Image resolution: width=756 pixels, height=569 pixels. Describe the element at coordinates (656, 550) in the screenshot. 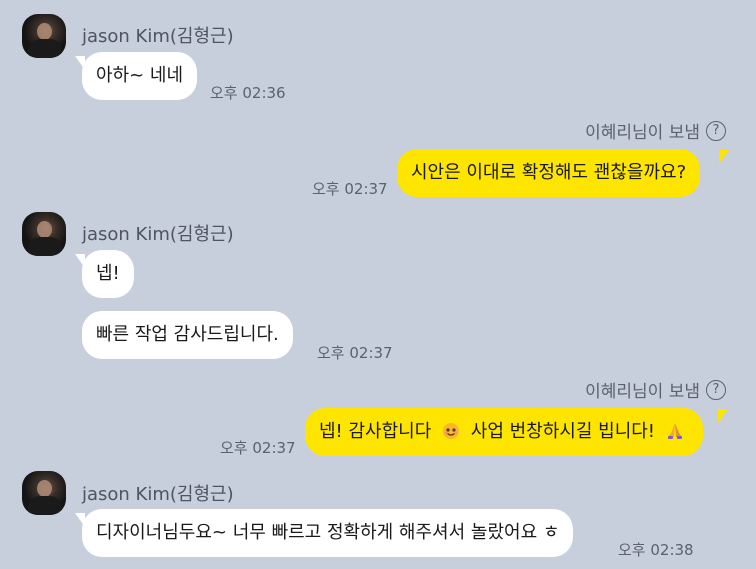

I see `message-time: 오후 02:38` at that location.